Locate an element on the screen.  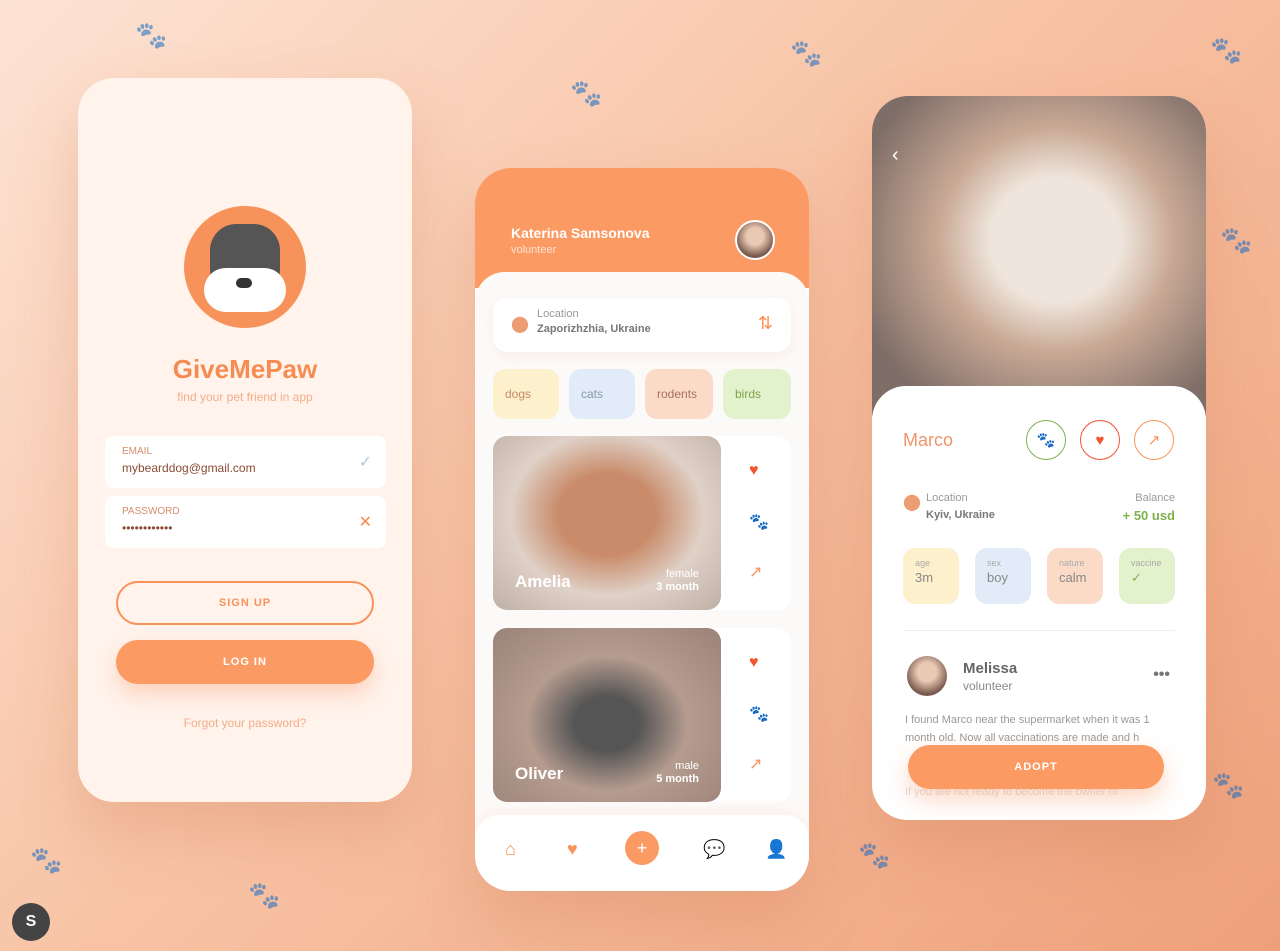
log-in-button: LOG IN is located at coordinates (245, 662).